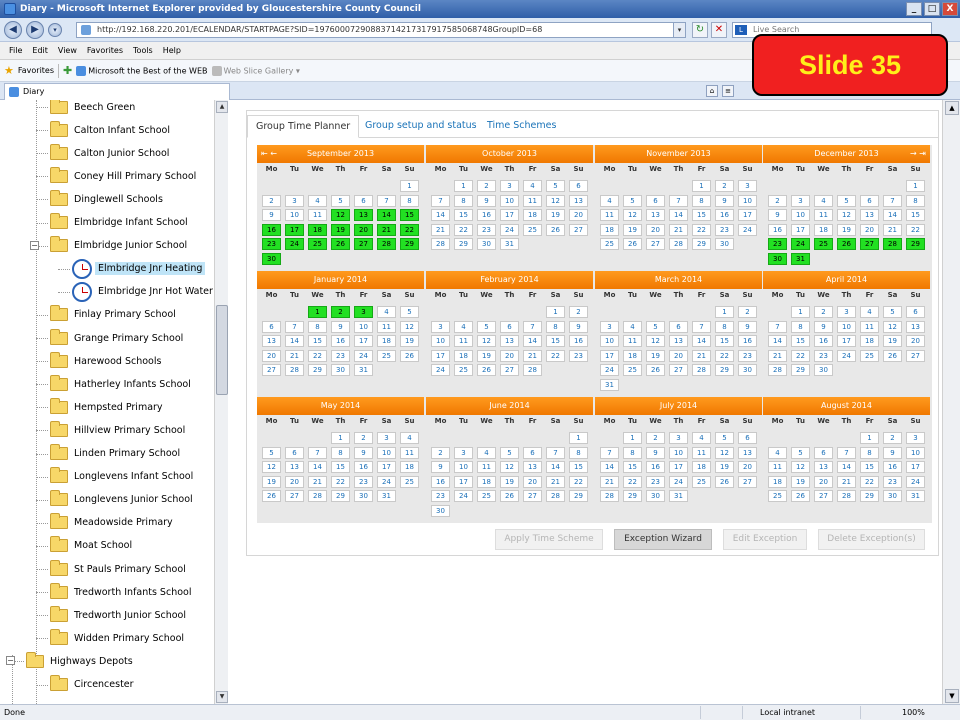 The width and height of the screenshot is (960, 720). I want to click on tree-item-elmbridge-jnr-hot-water: Elmbridge Jnr Hot Water, so click(135, 292).